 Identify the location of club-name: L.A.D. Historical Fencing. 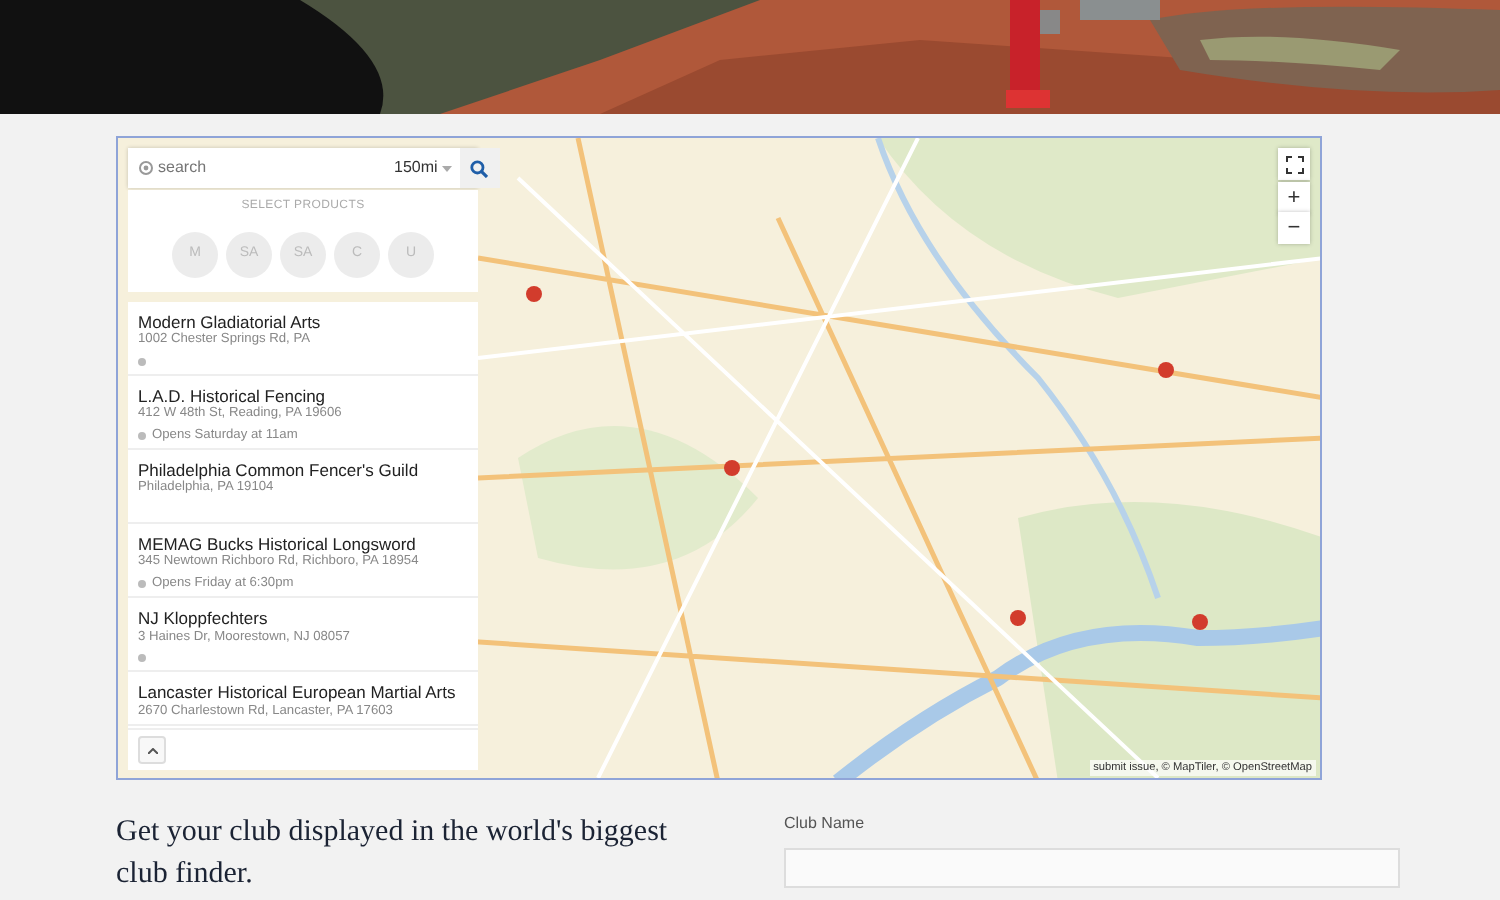
(232, 396).